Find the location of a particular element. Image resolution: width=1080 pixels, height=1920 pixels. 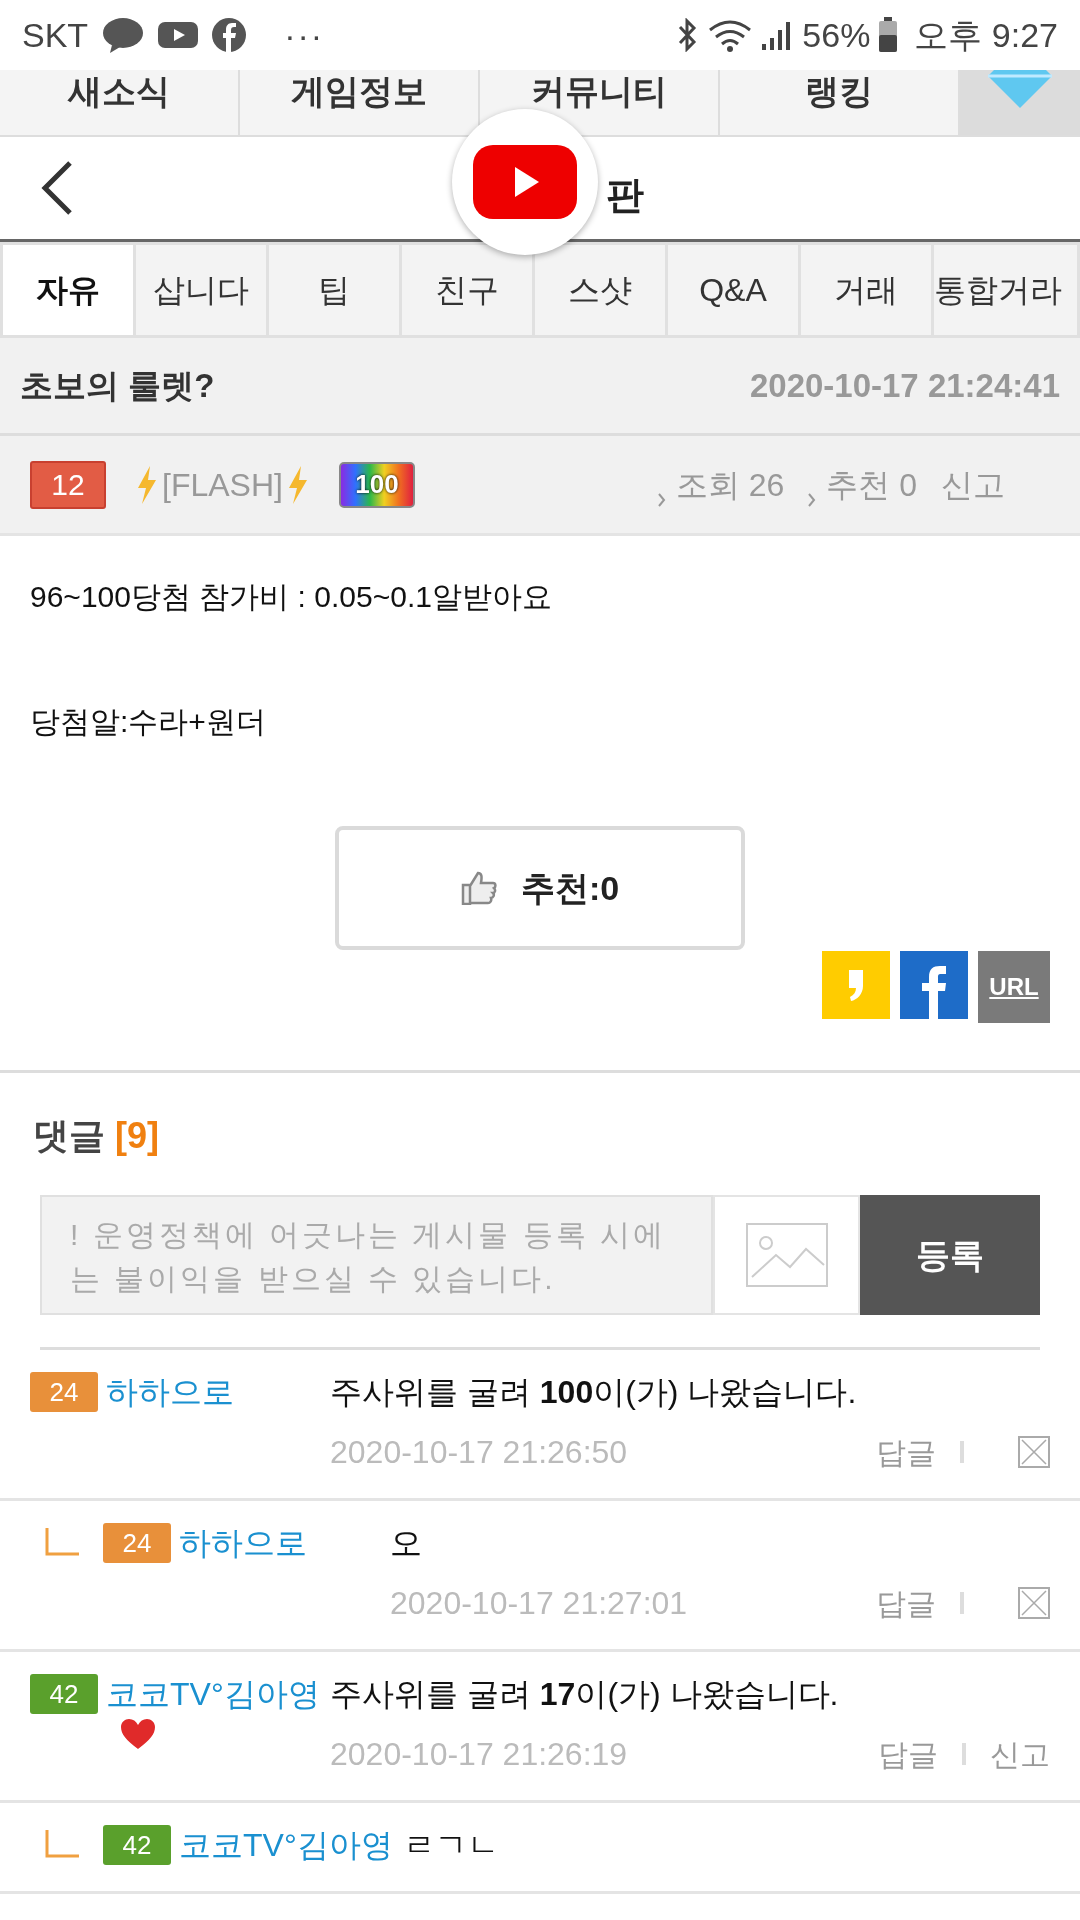

board-tab: 팁 is located at coordinates (334, 290).